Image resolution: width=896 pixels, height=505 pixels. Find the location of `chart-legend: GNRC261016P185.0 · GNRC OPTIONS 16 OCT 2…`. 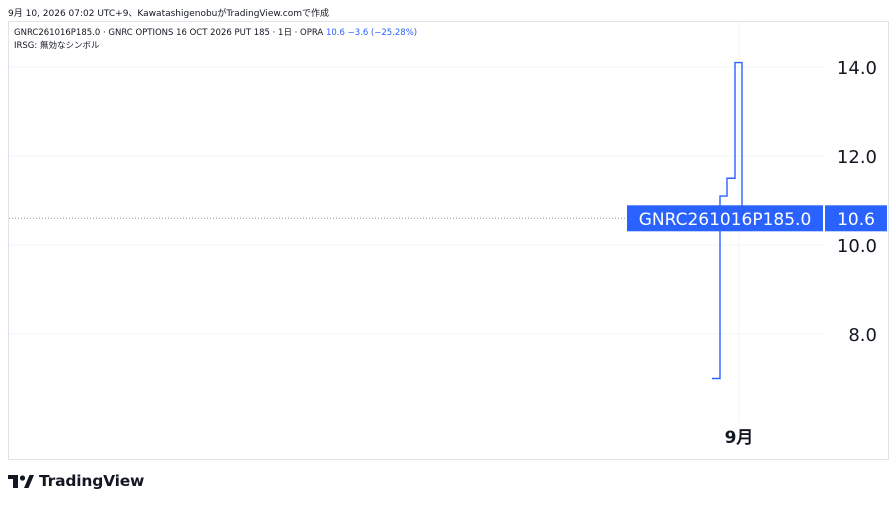

chart-legend: GNRC261016P185.0 · GNRC OPTIONS 16 OCT 2… is located at coordinates (215, 40).